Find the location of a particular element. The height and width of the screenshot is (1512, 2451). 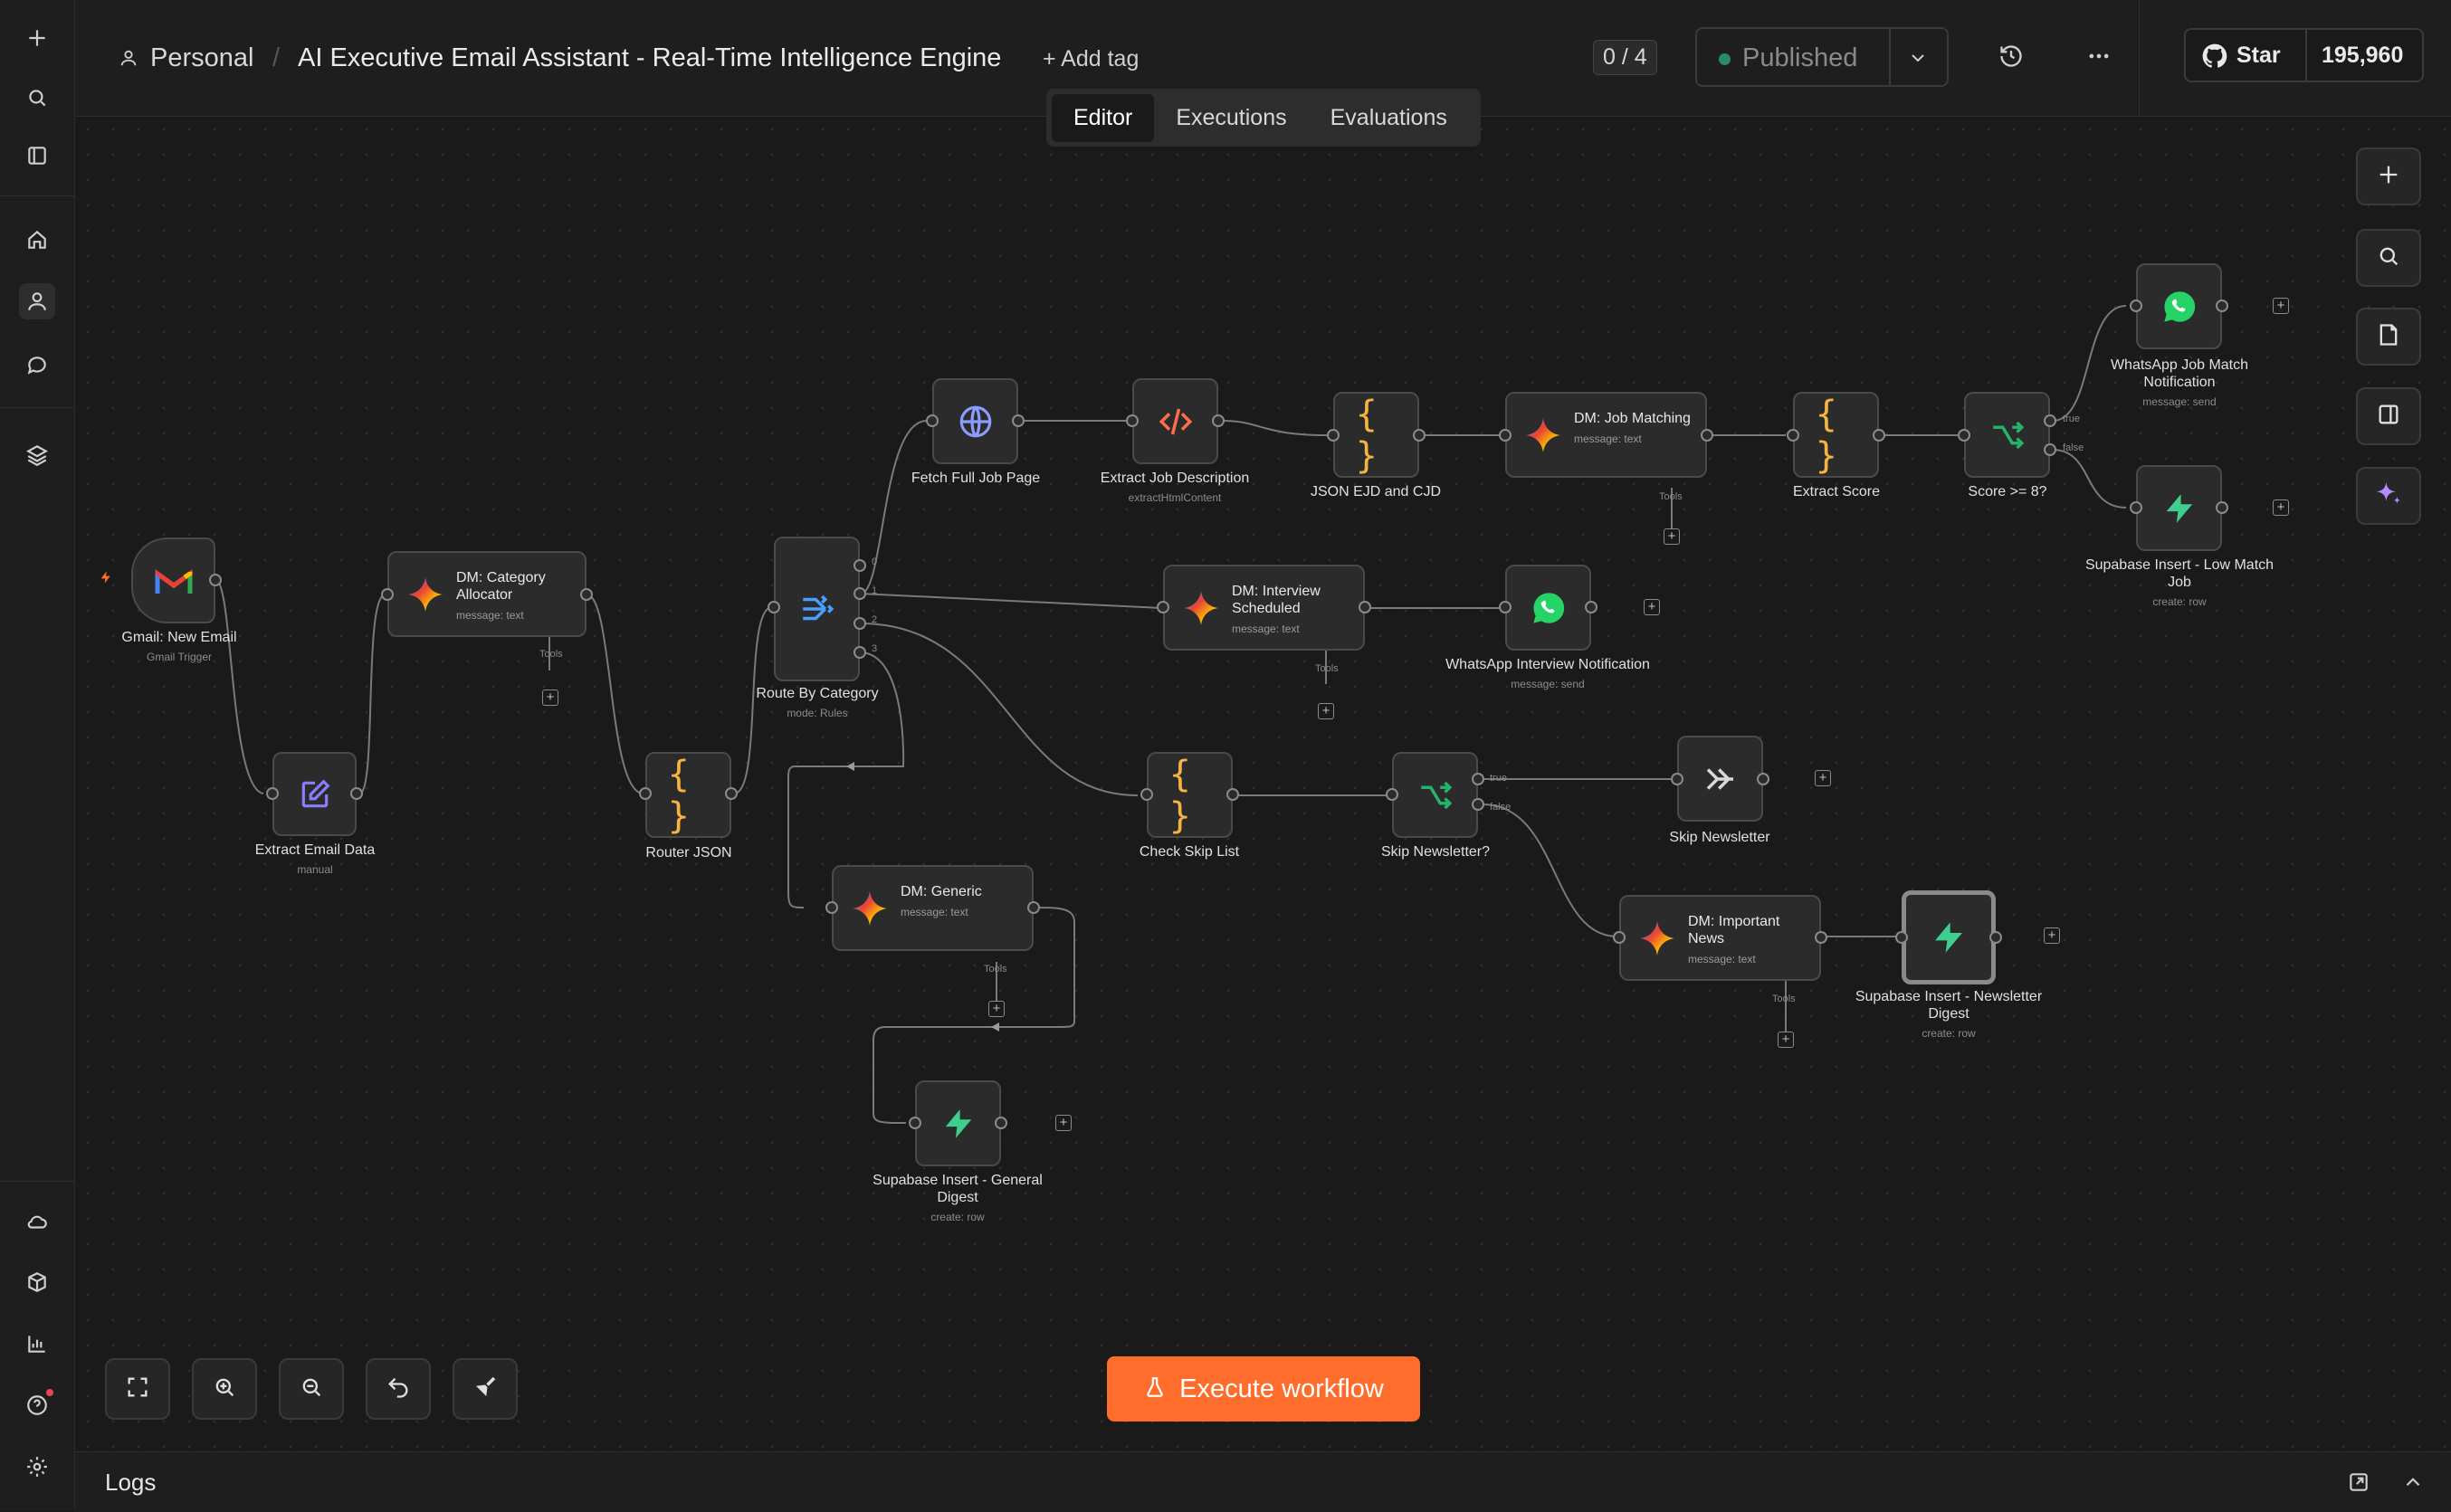

package-icon is located at coordinates (37, 1282).